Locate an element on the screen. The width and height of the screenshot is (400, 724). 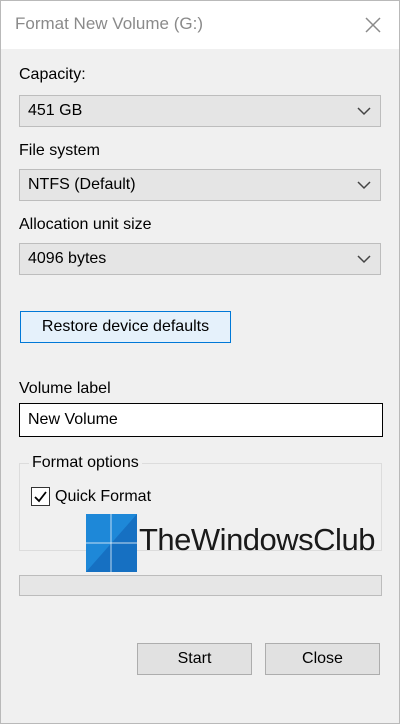
volume-label-input: New Volume is located at coordinates (201, 420).